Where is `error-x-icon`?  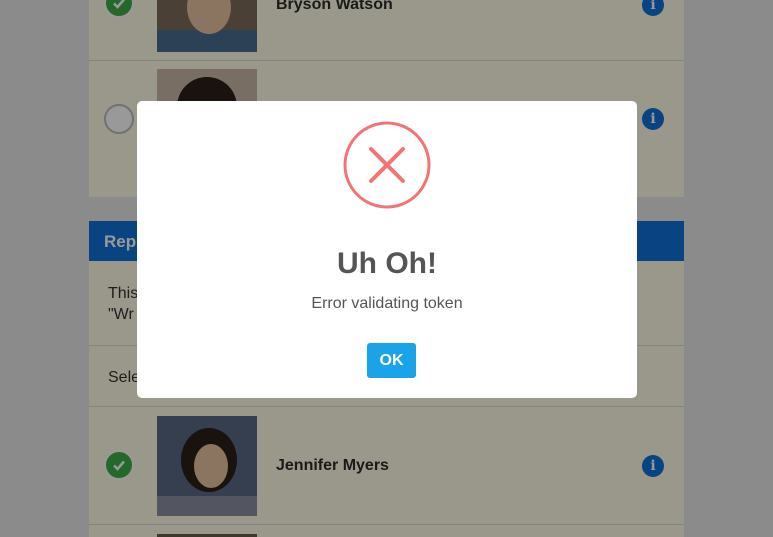 error-x-icon is located at coordinates (387, 165).